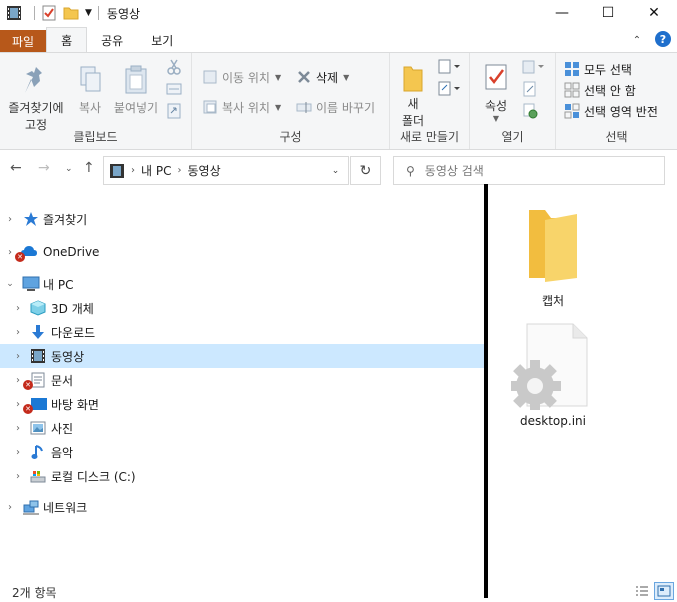 The width and height of the screenshot is (677, 602). Describe the element at coordinates (69, 169) in the screenshot. I see `recent-locations-chevron-icon: ⌄` at that location.